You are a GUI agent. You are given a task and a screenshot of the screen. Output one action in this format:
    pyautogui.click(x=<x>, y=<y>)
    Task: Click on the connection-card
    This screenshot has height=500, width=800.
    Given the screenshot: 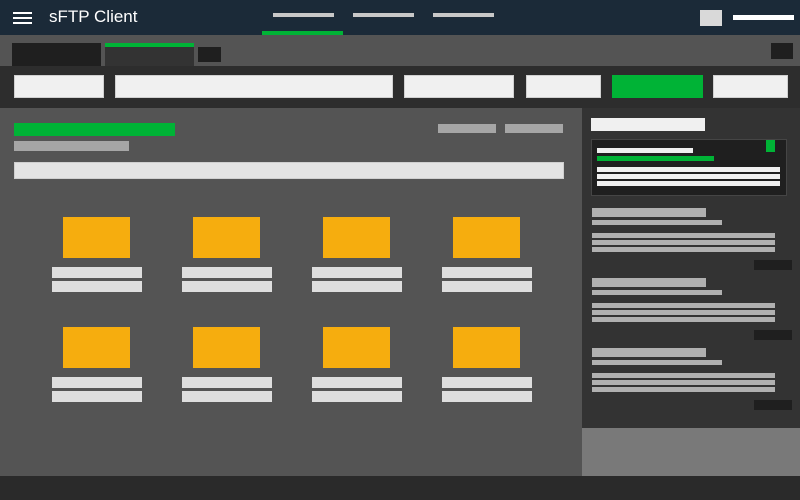 What is the action you would take?
    pyautogui.click(x=689, y=167)
    